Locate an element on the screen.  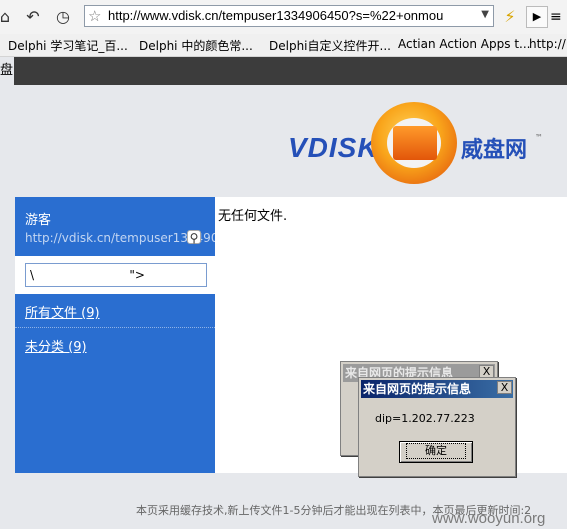
username: 游客 is located at coordinates (38, 220).